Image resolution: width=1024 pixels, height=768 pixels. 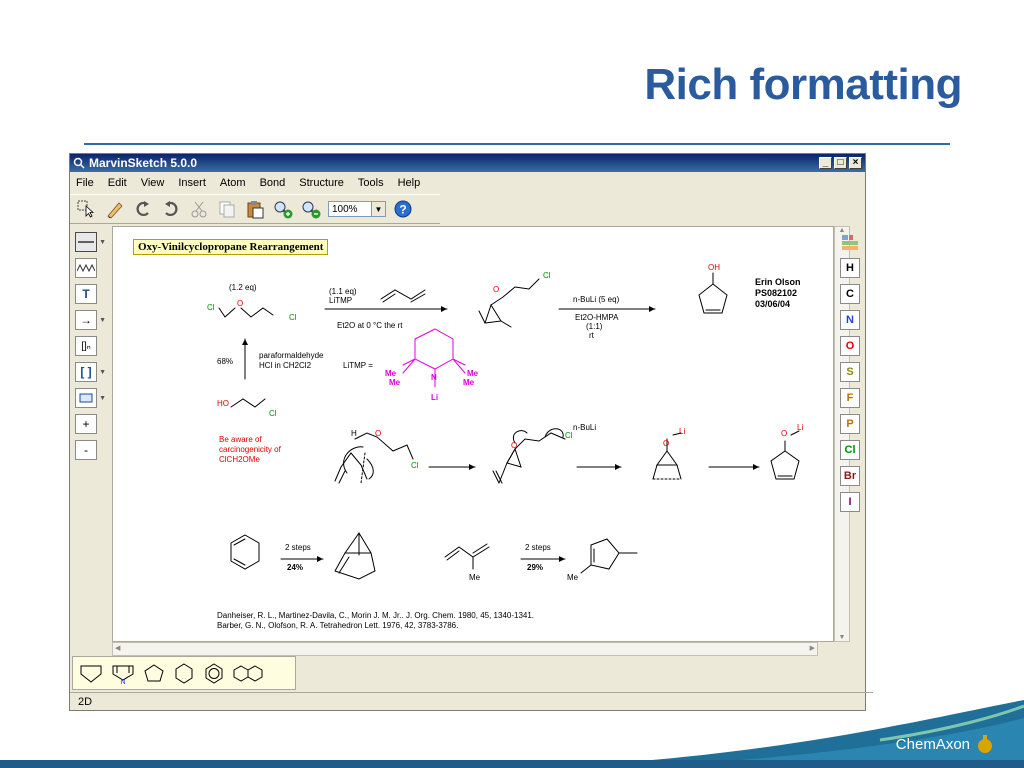 I want to click on benzene-icon, so click(x=214, y=673).